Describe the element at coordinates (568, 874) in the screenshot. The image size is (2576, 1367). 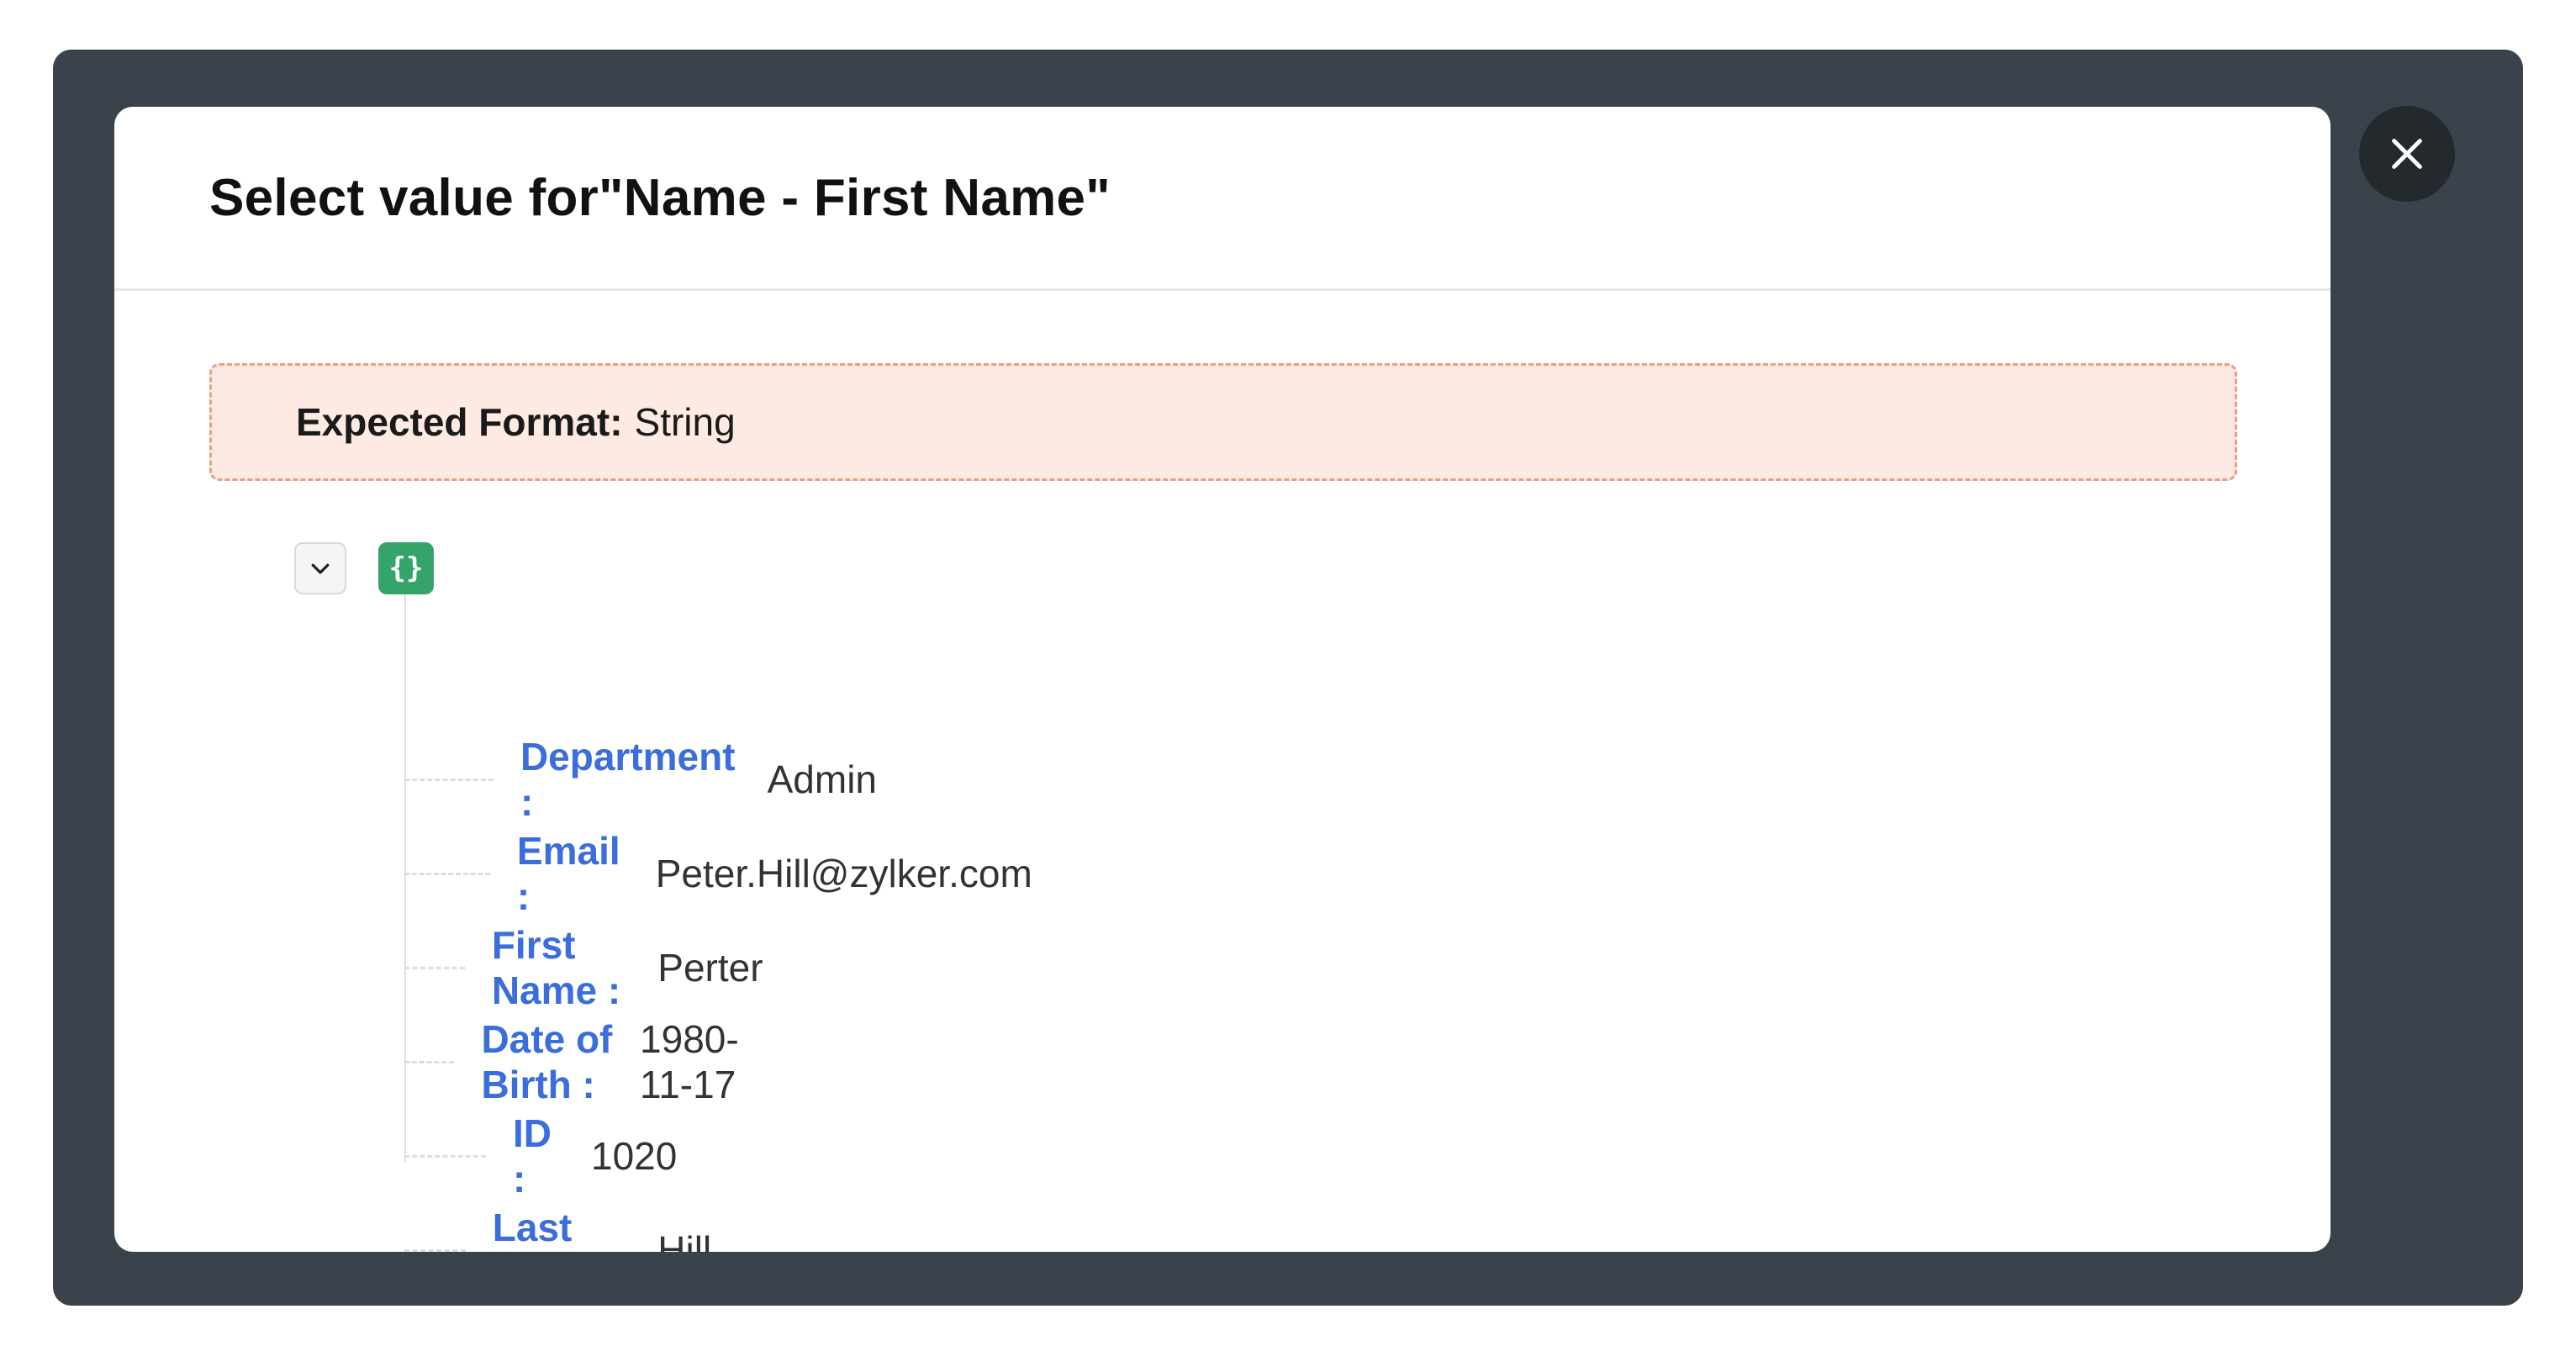
I see `tree-item-key: Email :` at that location.